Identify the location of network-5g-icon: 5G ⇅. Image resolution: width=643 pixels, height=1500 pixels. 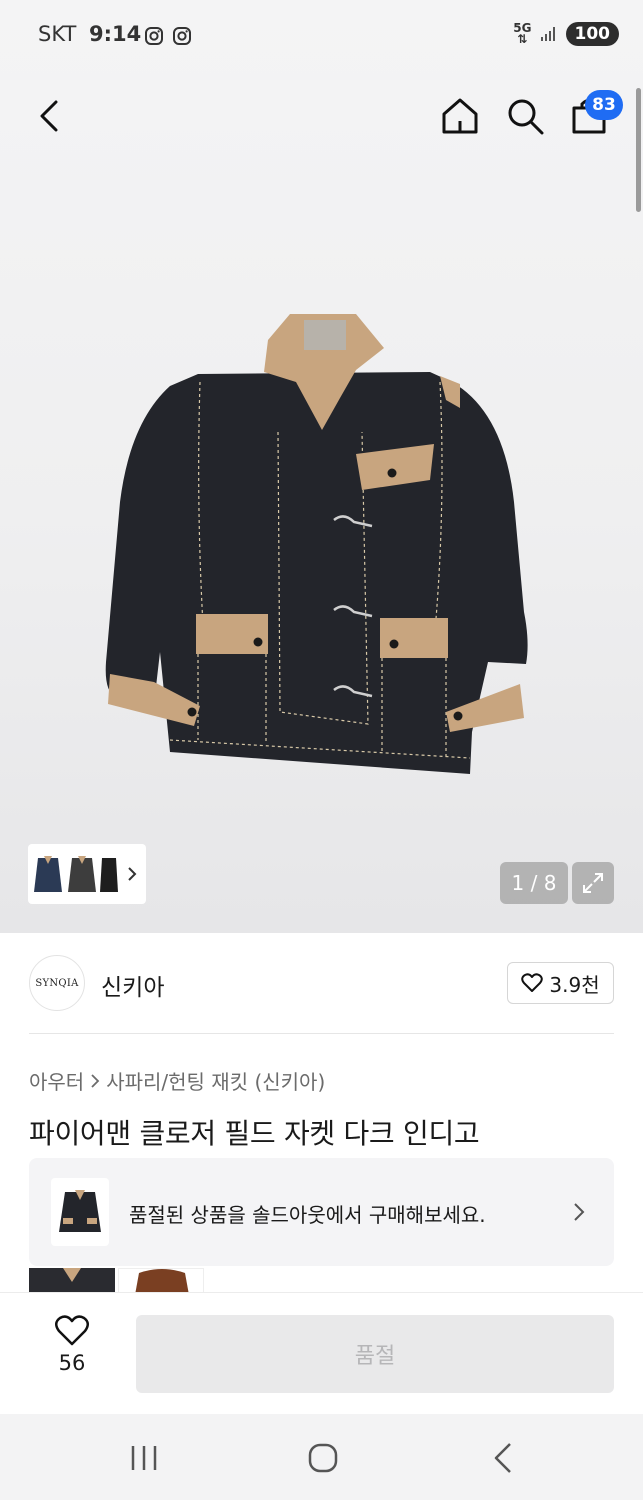
(522, 33).